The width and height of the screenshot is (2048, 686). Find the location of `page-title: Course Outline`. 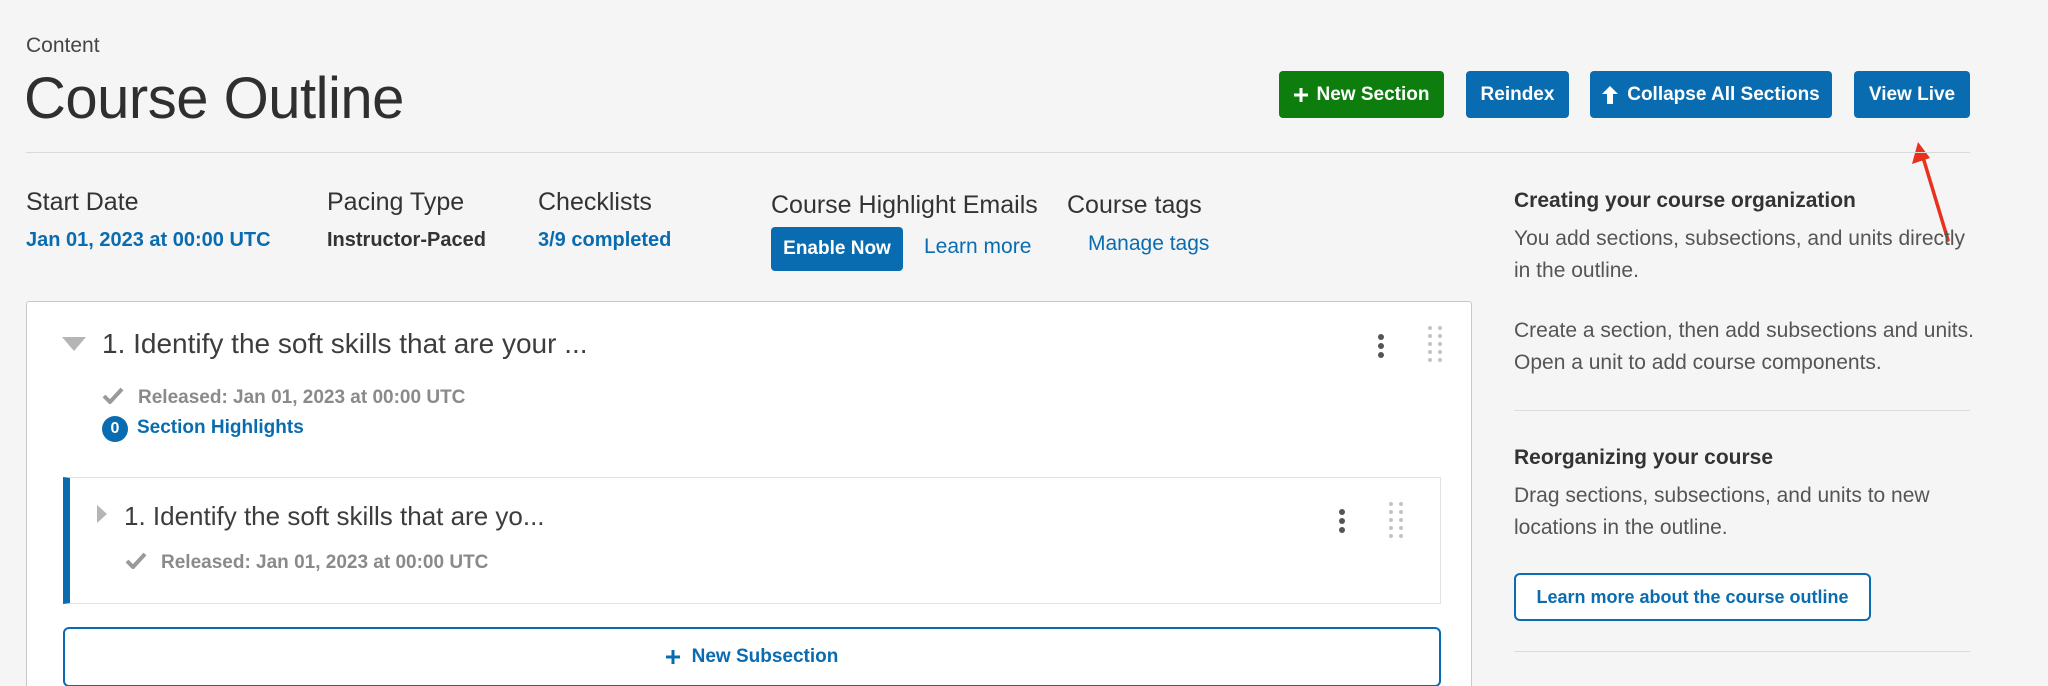

page-title: Course Outline is located at coordinates (214, 98).